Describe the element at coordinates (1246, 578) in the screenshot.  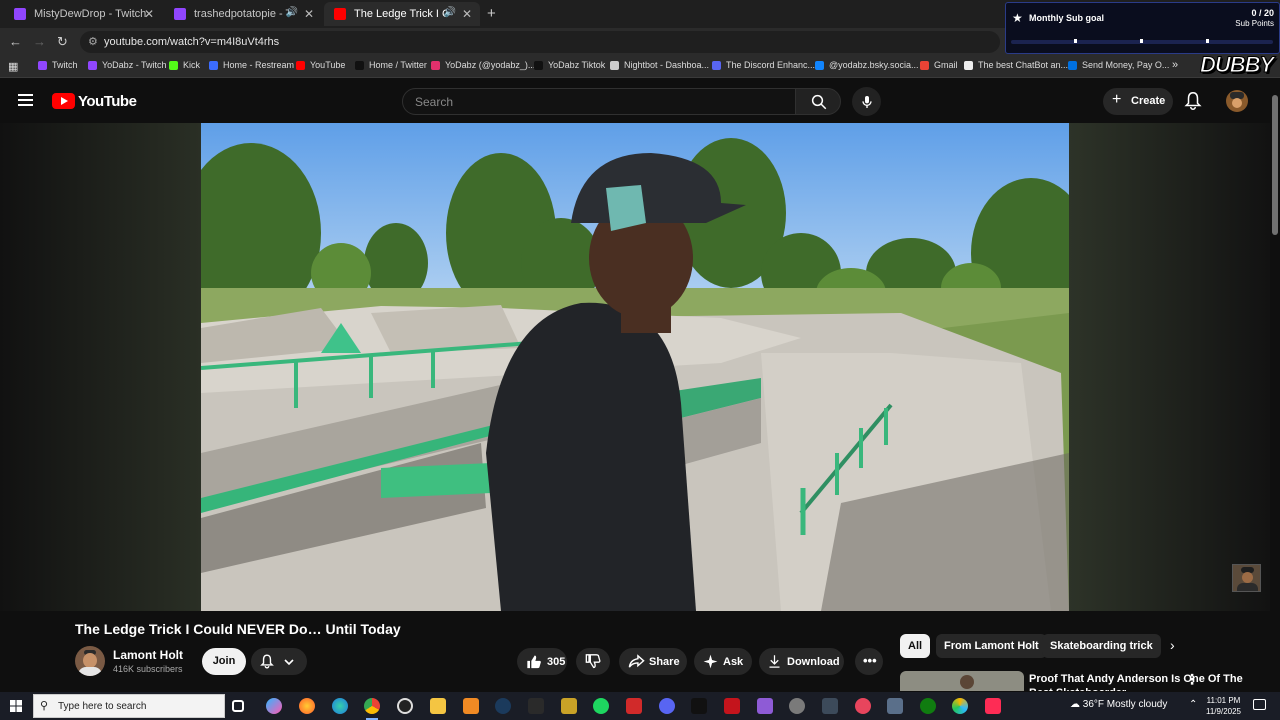
I see `streamer-webcam` at that location.